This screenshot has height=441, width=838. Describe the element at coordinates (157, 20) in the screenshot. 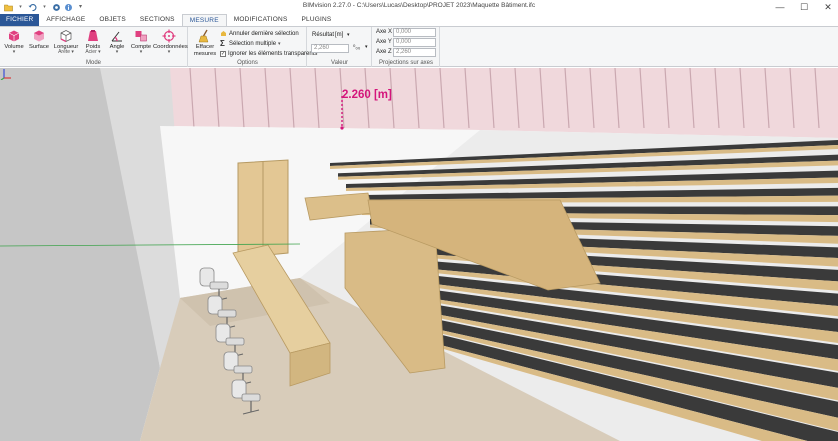

I see `tab-sections: SECTIONS` at that location.